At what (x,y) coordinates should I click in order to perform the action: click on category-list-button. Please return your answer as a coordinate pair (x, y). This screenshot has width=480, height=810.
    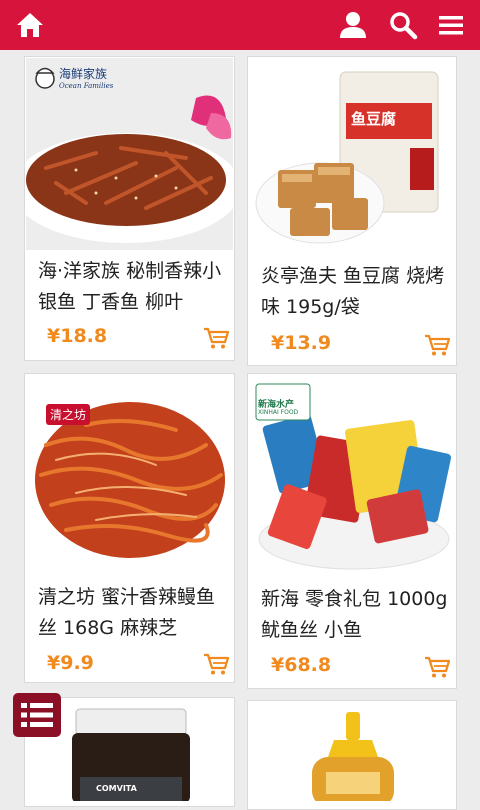
    Looking at the image, I should click on (37, 715).